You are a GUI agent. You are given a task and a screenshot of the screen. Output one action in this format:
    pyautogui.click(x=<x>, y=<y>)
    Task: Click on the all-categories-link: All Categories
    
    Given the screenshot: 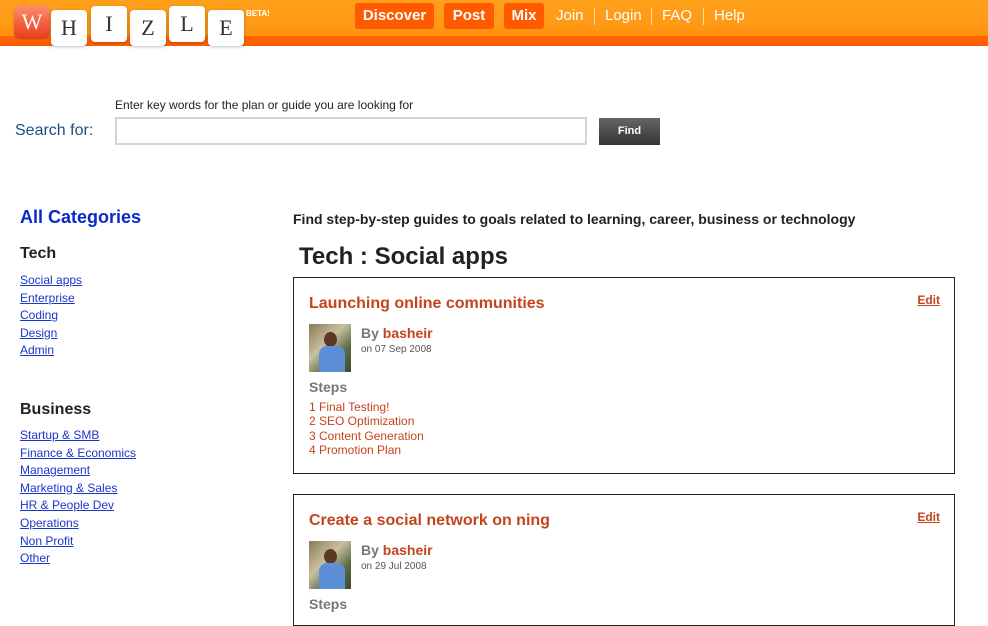 What is the action you would take?
    pyautogui.click(x=80, y=217)
    